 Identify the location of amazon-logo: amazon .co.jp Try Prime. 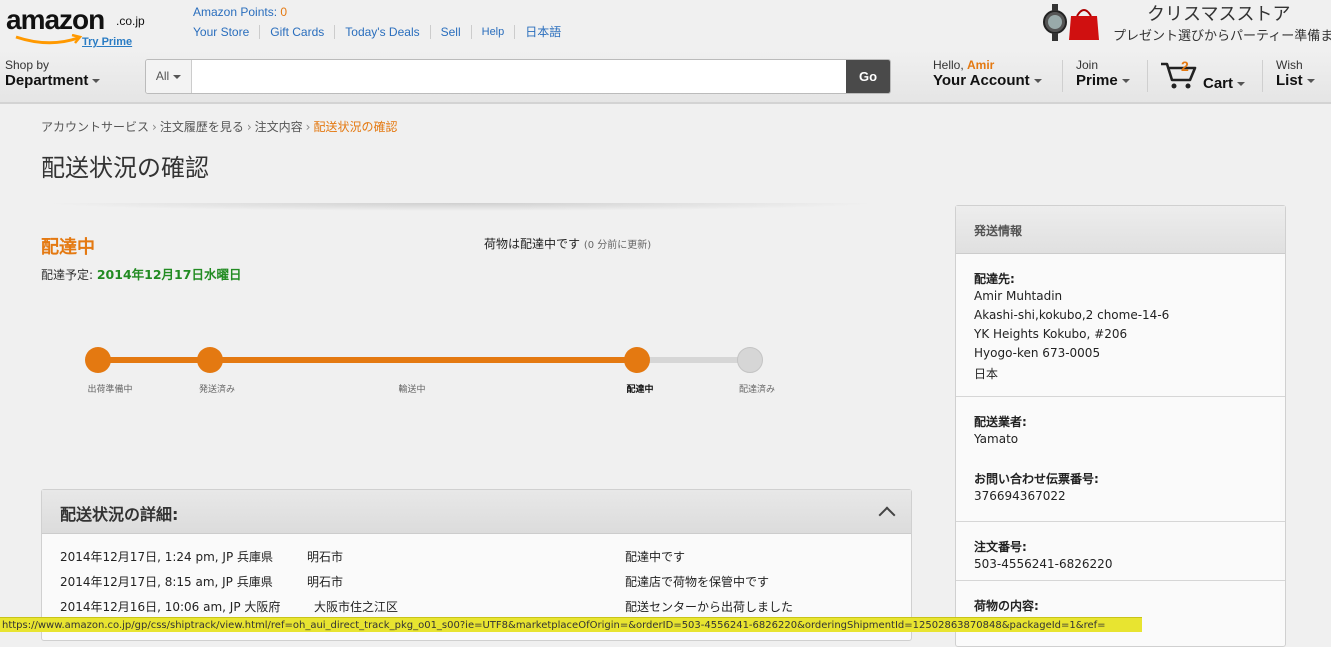
(76, 26).